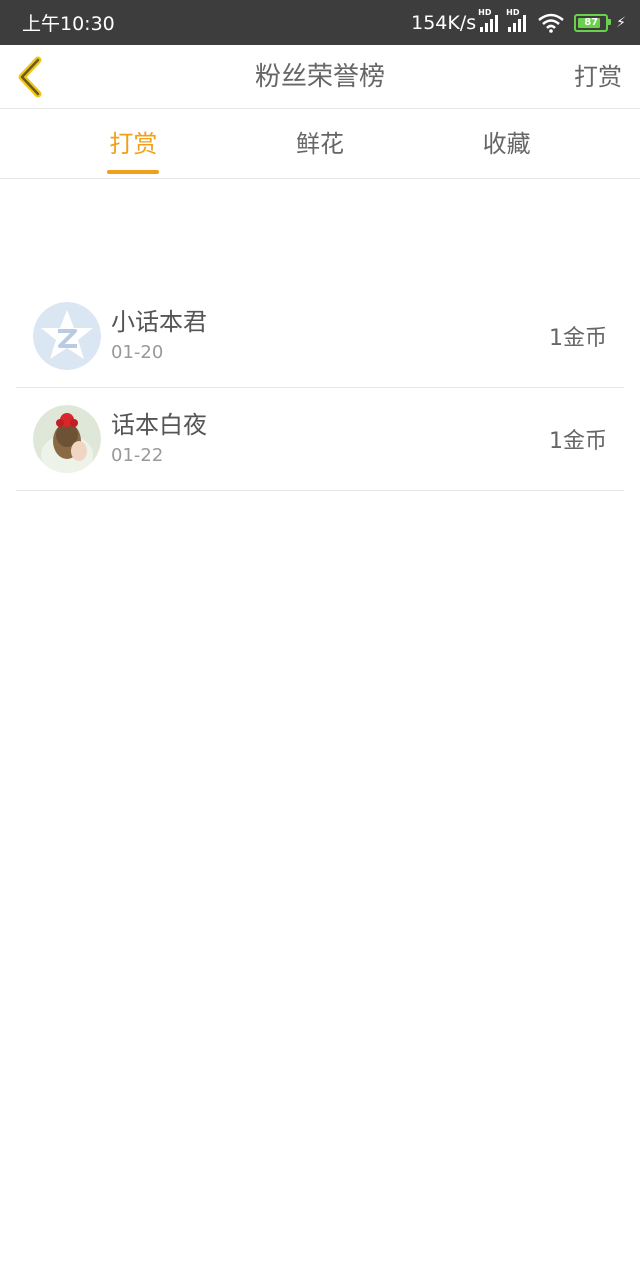  I want to click on battery-icon: 87, so click(593, 22).